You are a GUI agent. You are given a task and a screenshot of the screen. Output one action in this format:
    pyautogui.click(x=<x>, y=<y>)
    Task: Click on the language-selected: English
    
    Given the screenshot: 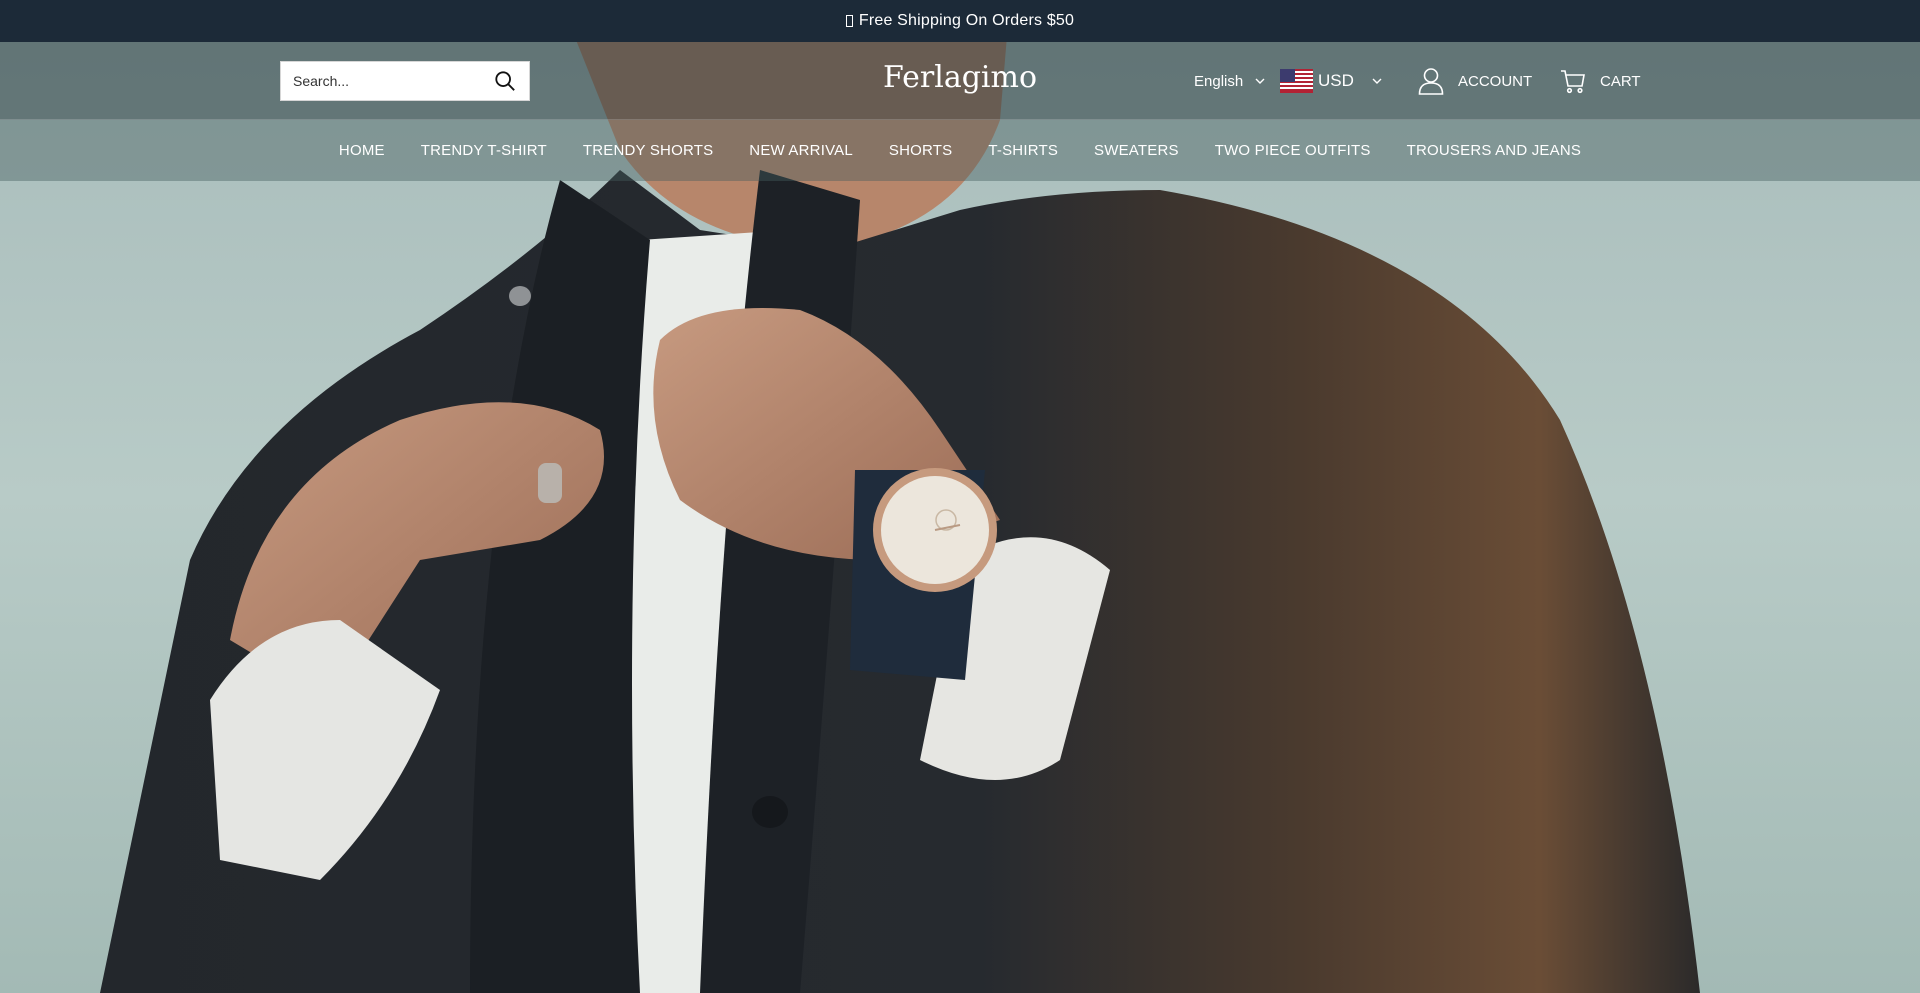 What is the action you would take?
    pyautogui.click(x=1219, y=81)
    